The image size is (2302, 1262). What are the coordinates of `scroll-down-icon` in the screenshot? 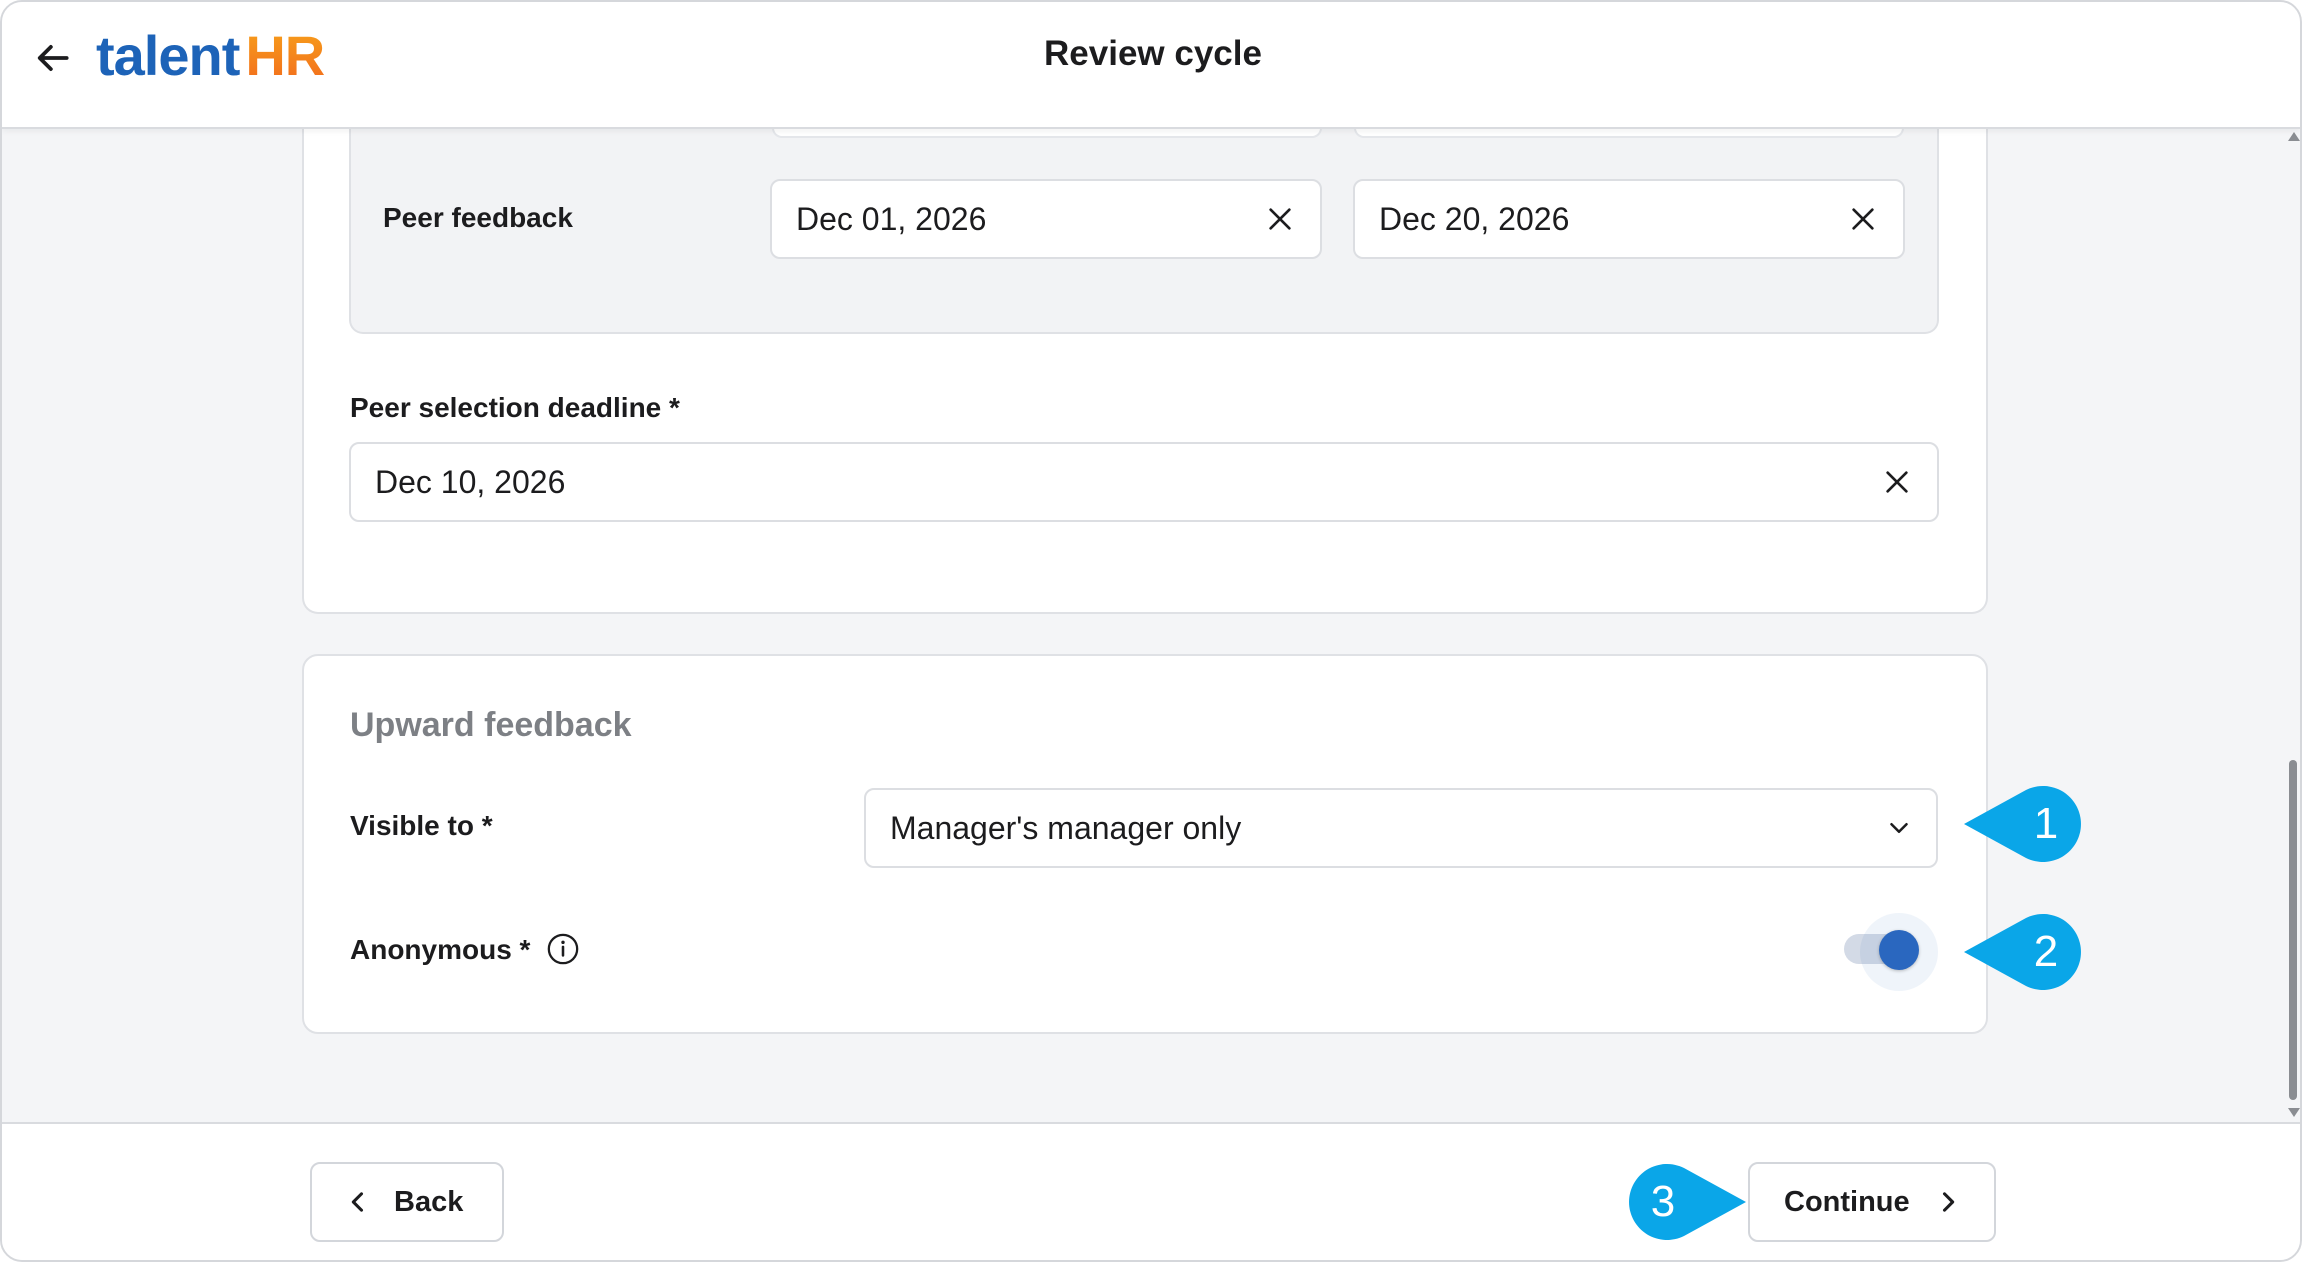 It's located at (2294, 1112).